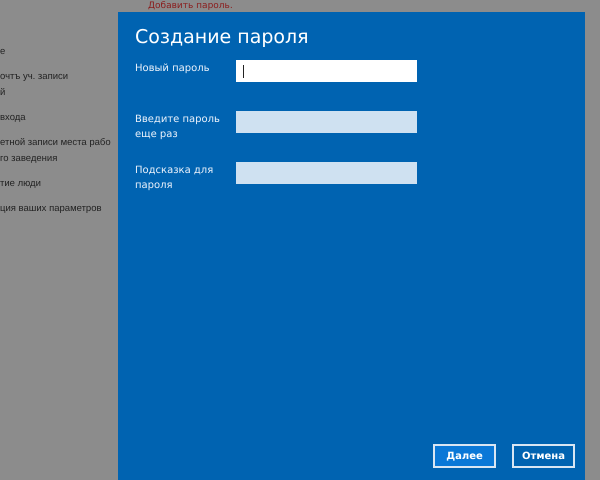  What do you see at coordinates (59, 52) in the screenshot?
I see `settings-item: е` at bounding box center [59, 52].